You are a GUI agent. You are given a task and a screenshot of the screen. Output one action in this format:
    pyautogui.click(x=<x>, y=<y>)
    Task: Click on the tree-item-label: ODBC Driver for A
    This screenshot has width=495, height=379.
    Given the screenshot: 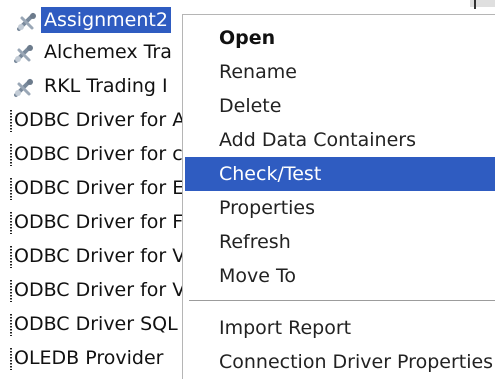 What is the action you would take?
    pyautogui.click(x=100, y=120)
    